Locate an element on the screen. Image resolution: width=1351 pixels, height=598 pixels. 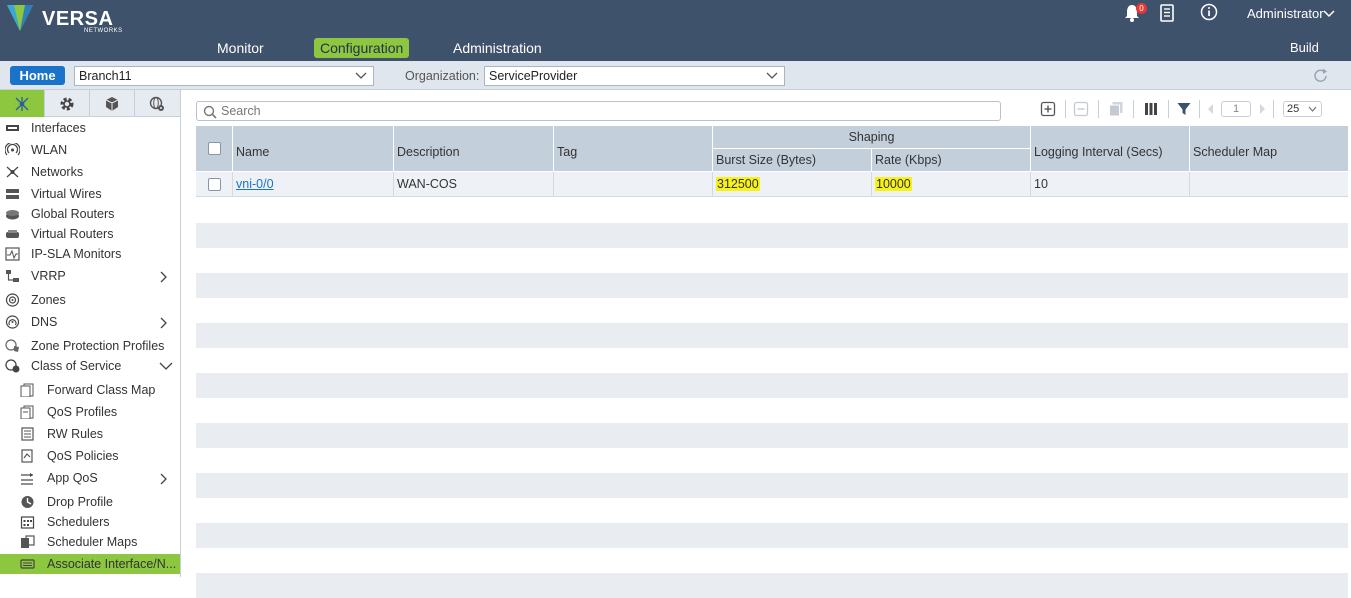
dns-icon is located at coordinates (12, 322).